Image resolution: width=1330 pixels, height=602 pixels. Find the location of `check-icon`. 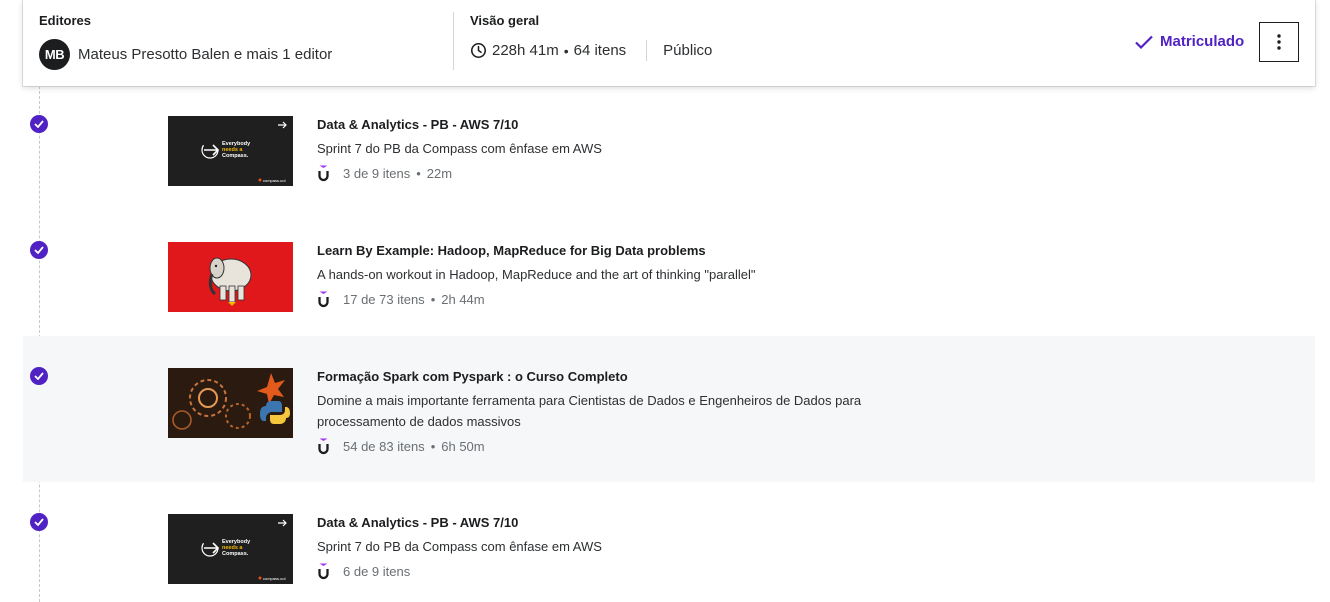

check-icon is located at coordinates (1144, 42).